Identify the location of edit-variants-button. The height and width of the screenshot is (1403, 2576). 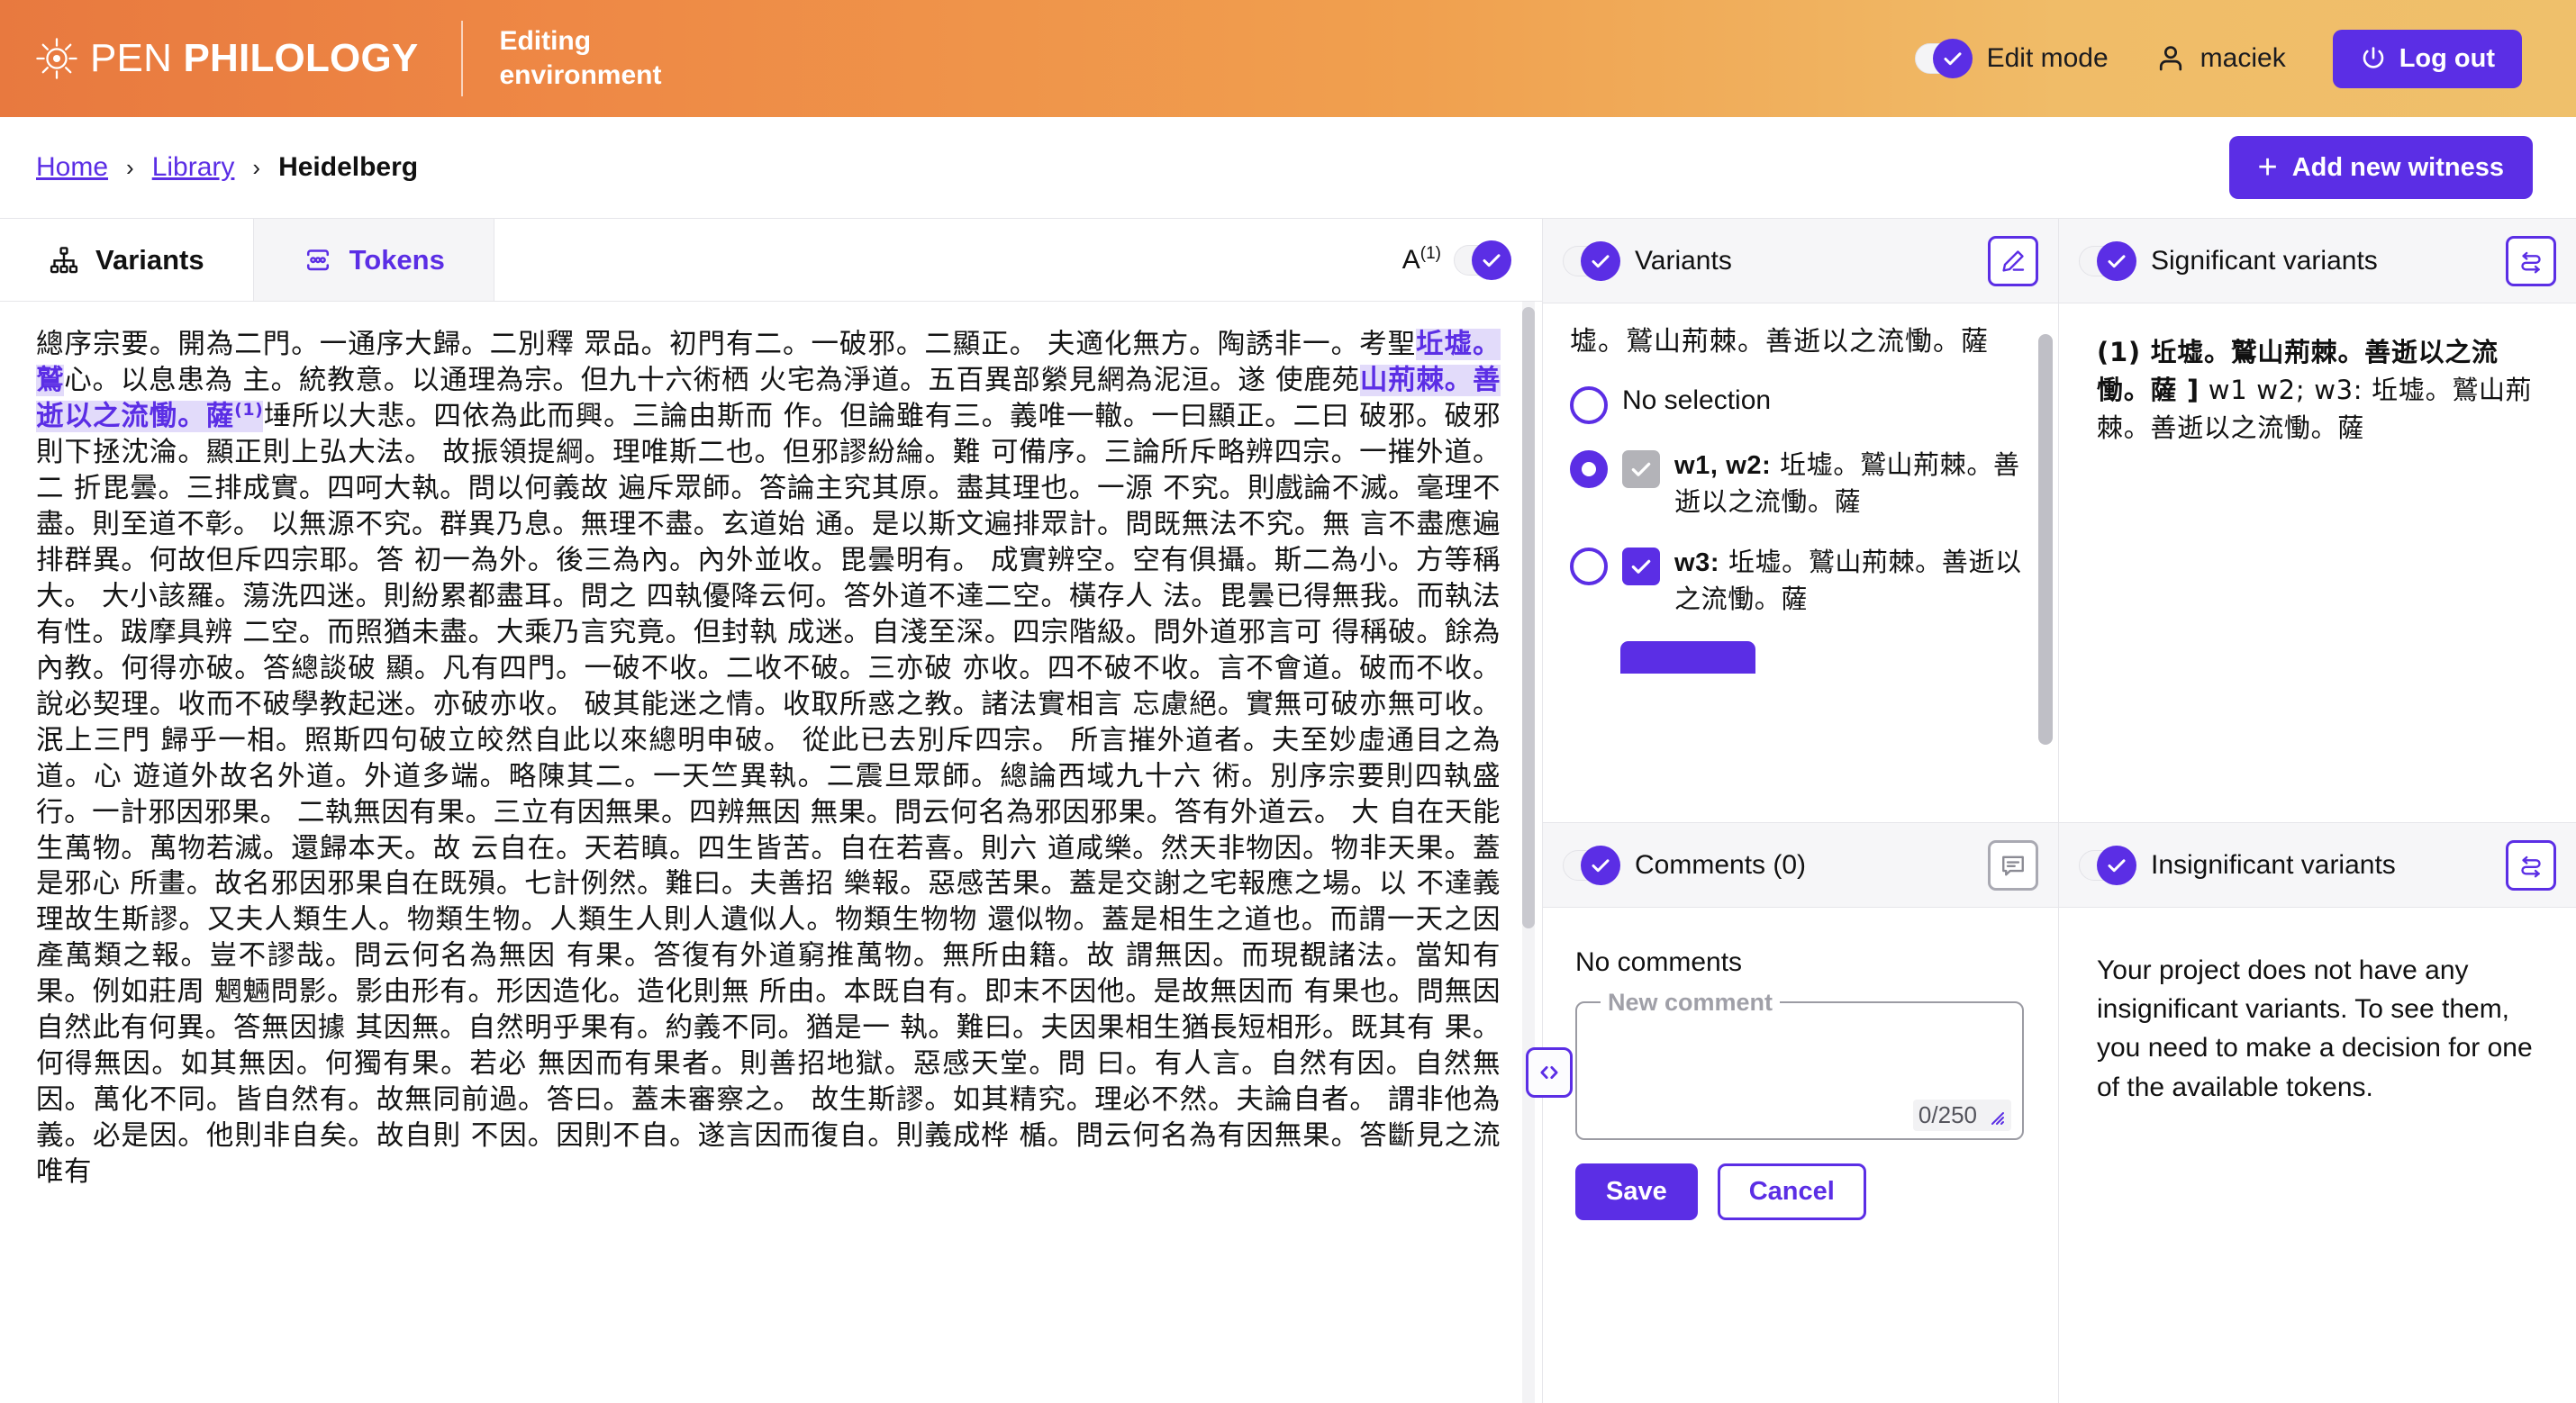
(2013, 260).